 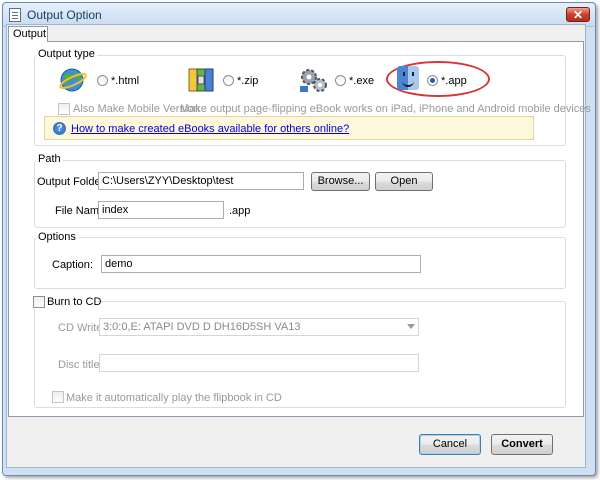 What do you see at coordinates (247, 81) in the screenshot?
I see `zip-label: *.zip` at bounding box center [247, 81].